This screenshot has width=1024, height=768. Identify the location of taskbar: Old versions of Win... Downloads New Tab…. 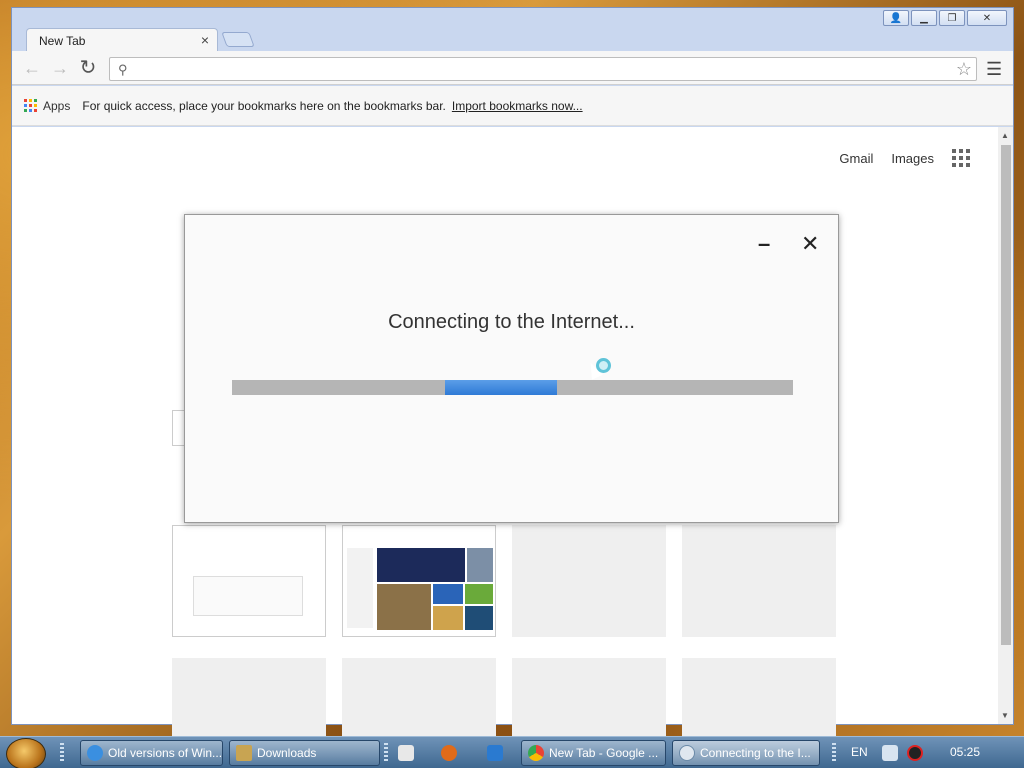
(512, 752).